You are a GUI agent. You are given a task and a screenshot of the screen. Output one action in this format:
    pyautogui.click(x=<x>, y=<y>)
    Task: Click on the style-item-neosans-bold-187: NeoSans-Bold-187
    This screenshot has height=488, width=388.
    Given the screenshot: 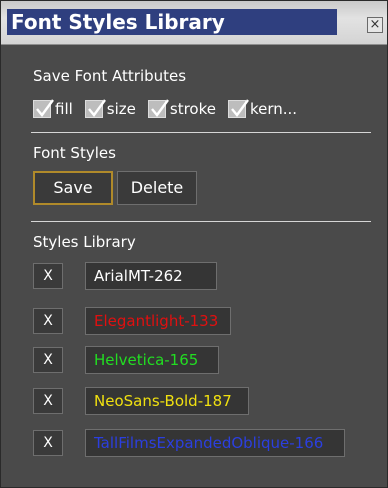 What is the action you would take?
    pyautogui.click(x=167, y=401)
    